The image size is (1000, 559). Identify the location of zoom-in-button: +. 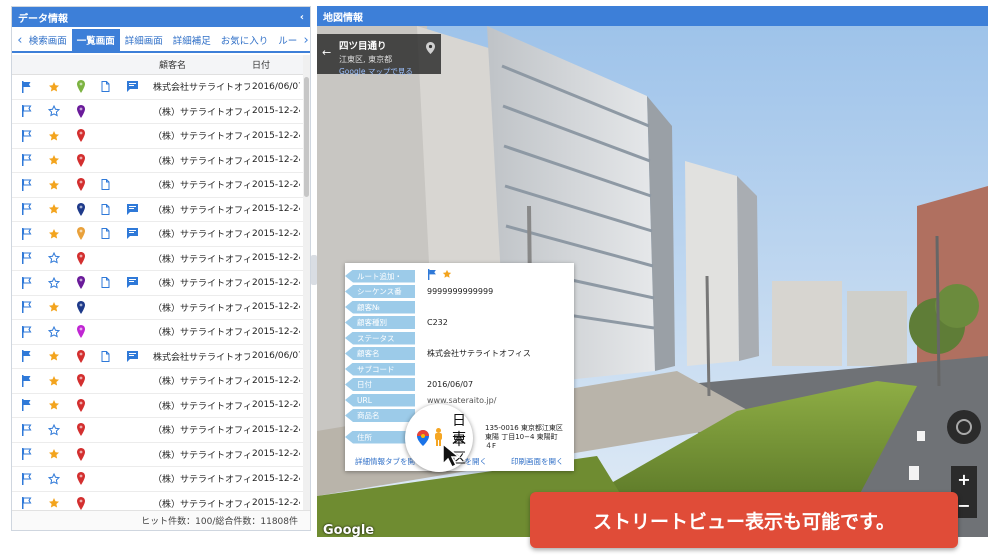
(964, 479).